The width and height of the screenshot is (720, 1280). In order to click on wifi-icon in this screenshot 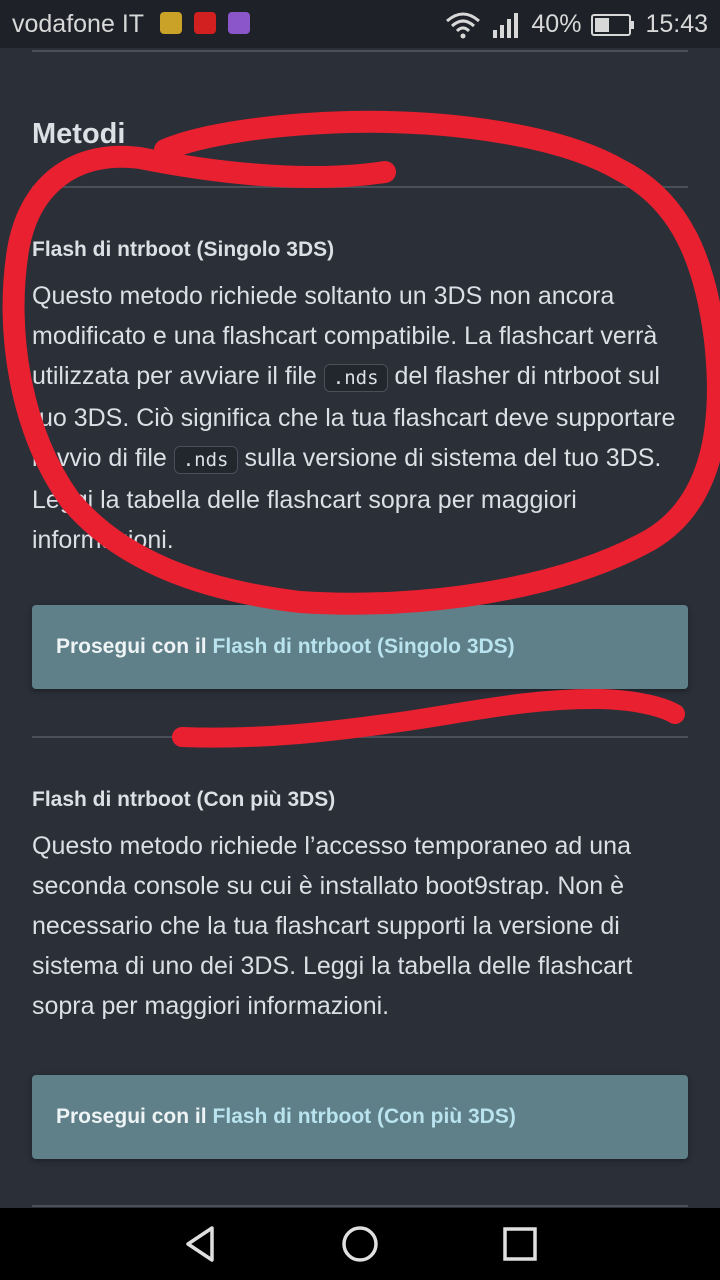, I will do `click(463, 25)`.